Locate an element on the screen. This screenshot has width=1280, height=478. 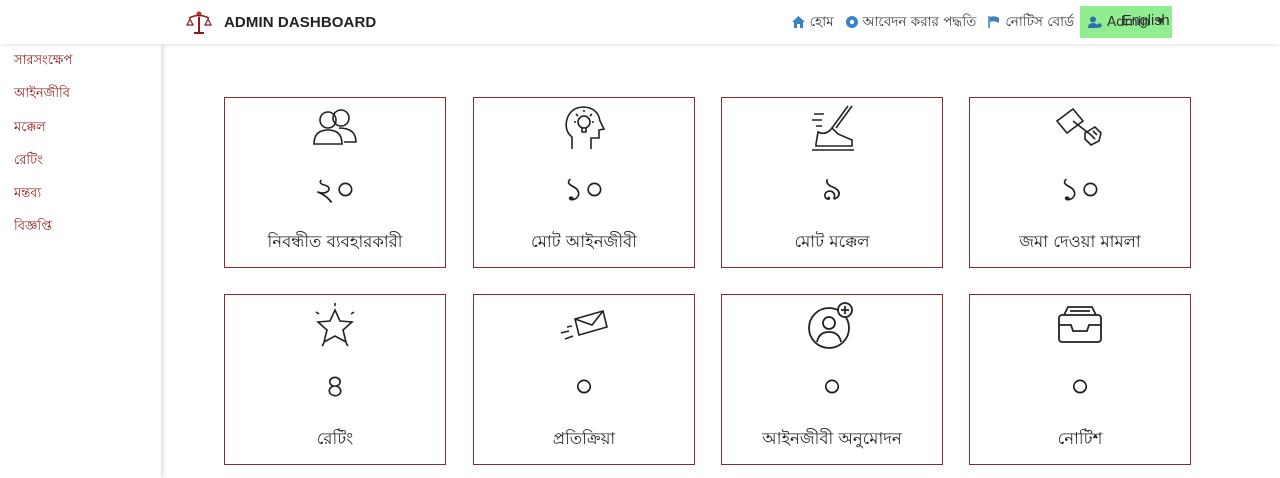
language-switch-link: English is located at coordinates (1146, 21).